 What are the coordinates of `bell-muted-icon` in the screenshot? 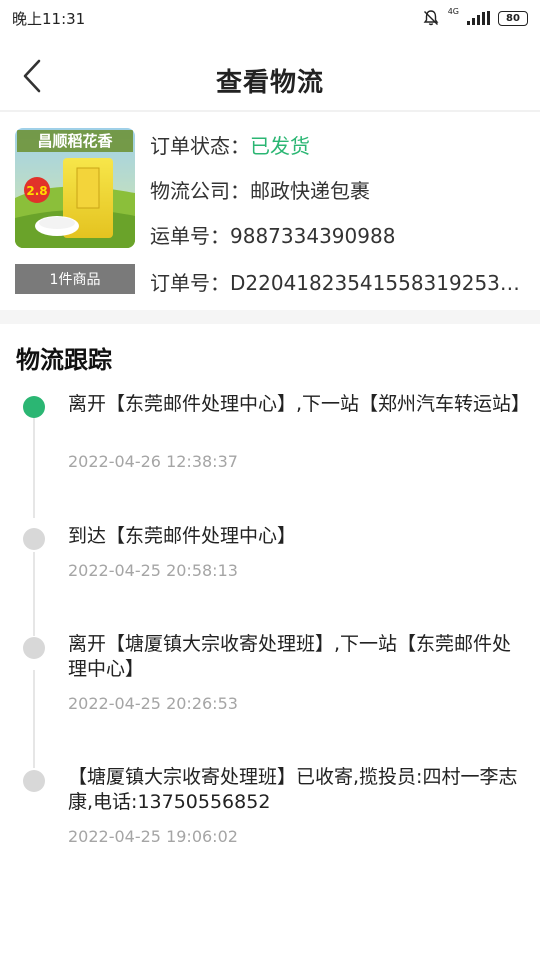 It's located at (431, 18).